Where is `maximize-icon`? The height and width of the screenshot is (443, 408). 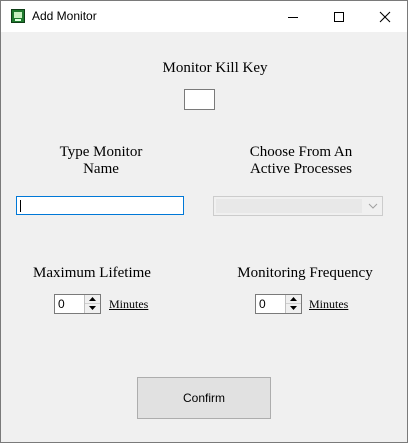 maximize-icon is located at coordinates (339, 17).